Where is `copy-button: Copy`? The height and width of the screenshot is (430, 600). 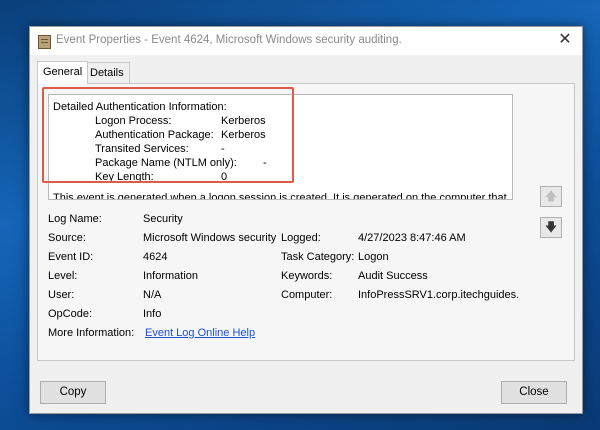
copy-button: Copy is located at coordinates (73, 392).